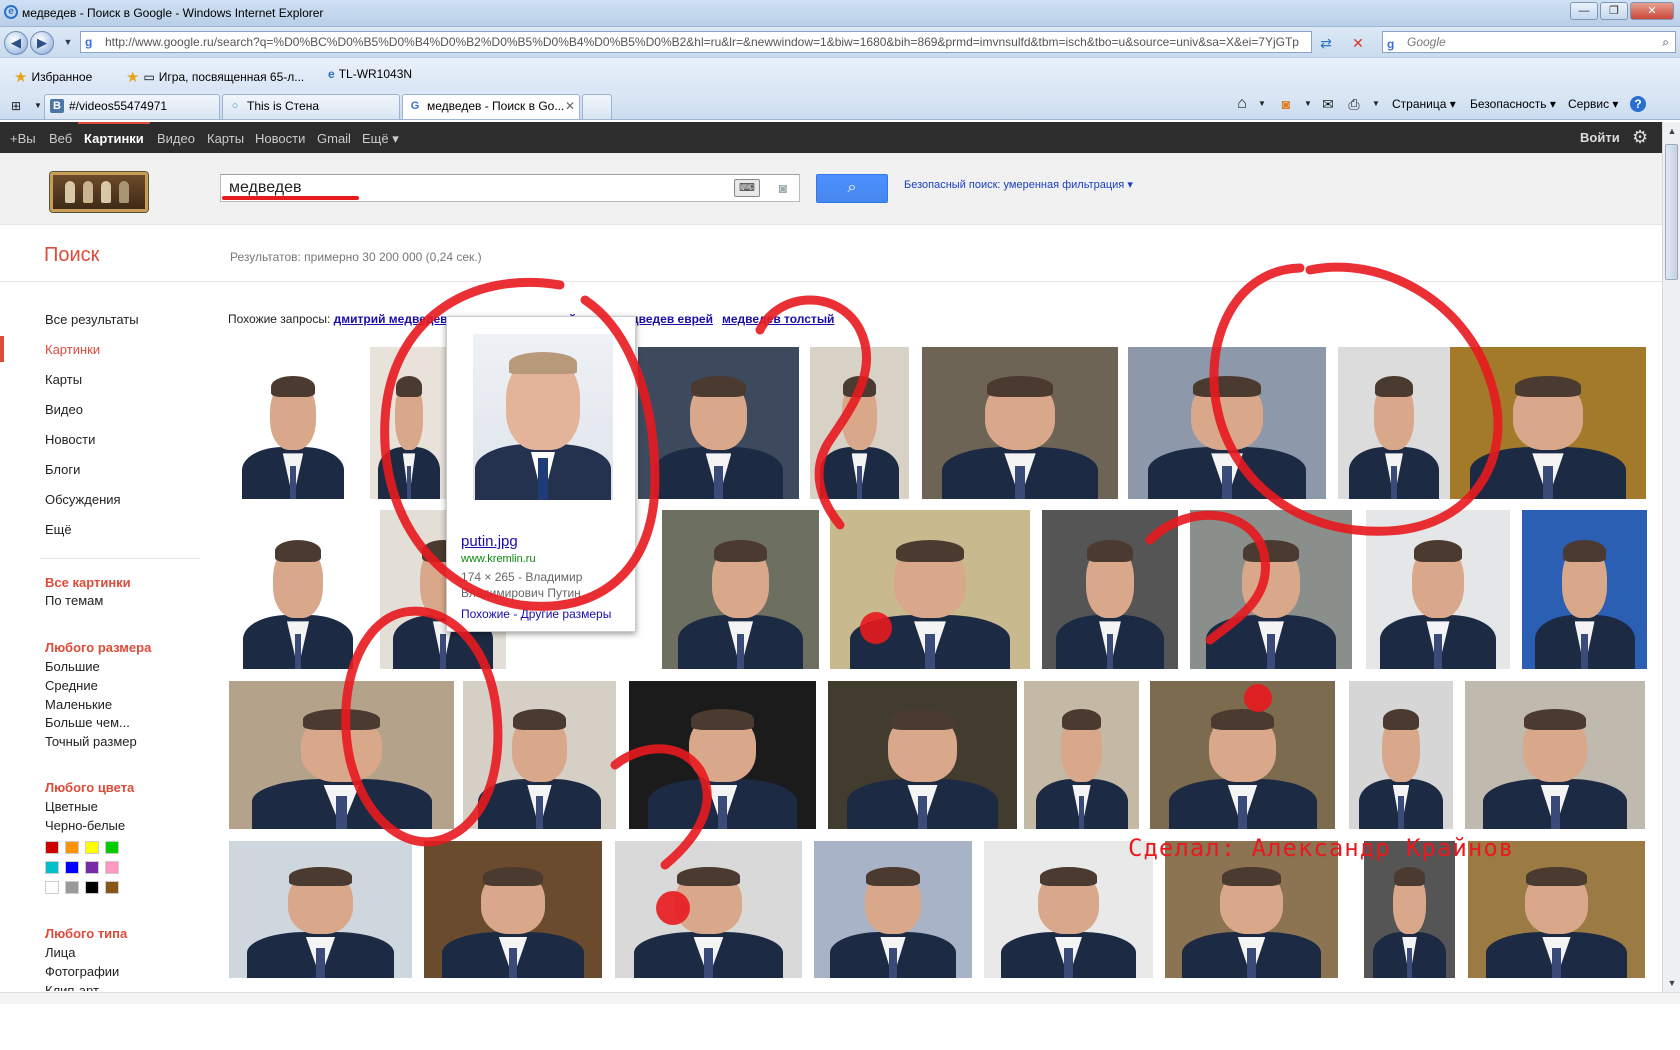 The width and height of the screenshot is (1680, 1050). What do you see at coordinates (63, 379) in the screenshot?
I see `nav-maps: Карты` at bounding box center [63, 379].